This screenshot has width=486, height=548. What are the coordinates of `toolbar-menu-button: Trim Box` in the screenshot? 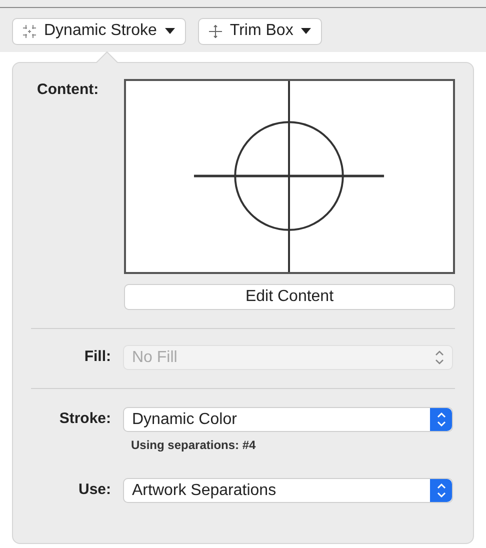 It's located at (260, 31).